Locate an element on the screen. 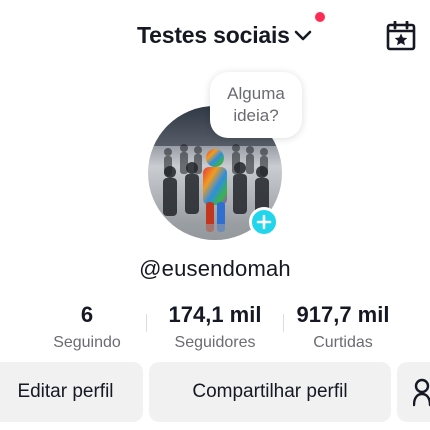 Image resolution: width=430 pixels, height=430 pixels. plus-icon is located at coordinates (264, 222).